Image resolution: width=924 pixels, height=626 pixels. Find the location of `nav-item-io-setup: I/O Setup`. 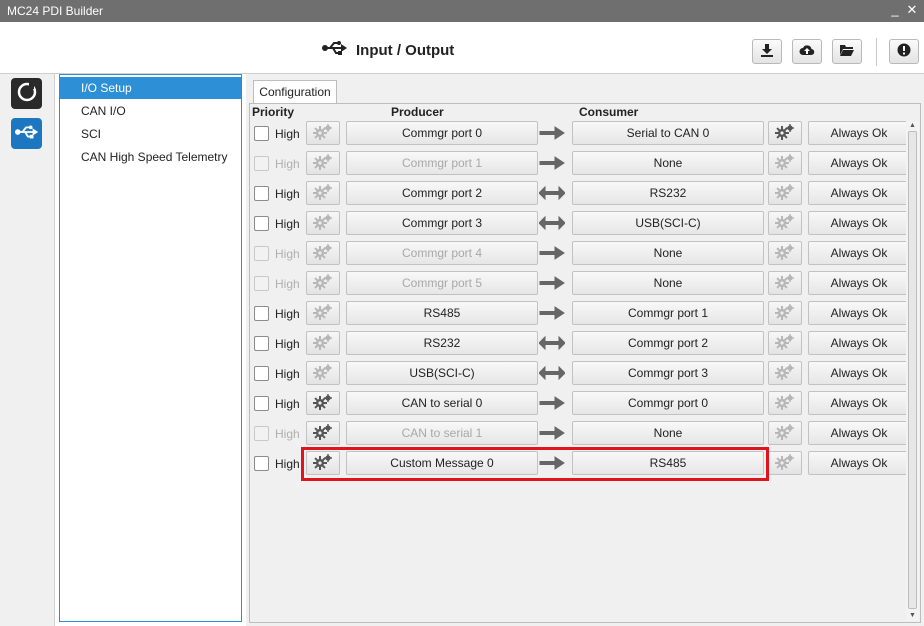

nav-item-io-setup: I/O Setup is located at coordinates (150, 88).